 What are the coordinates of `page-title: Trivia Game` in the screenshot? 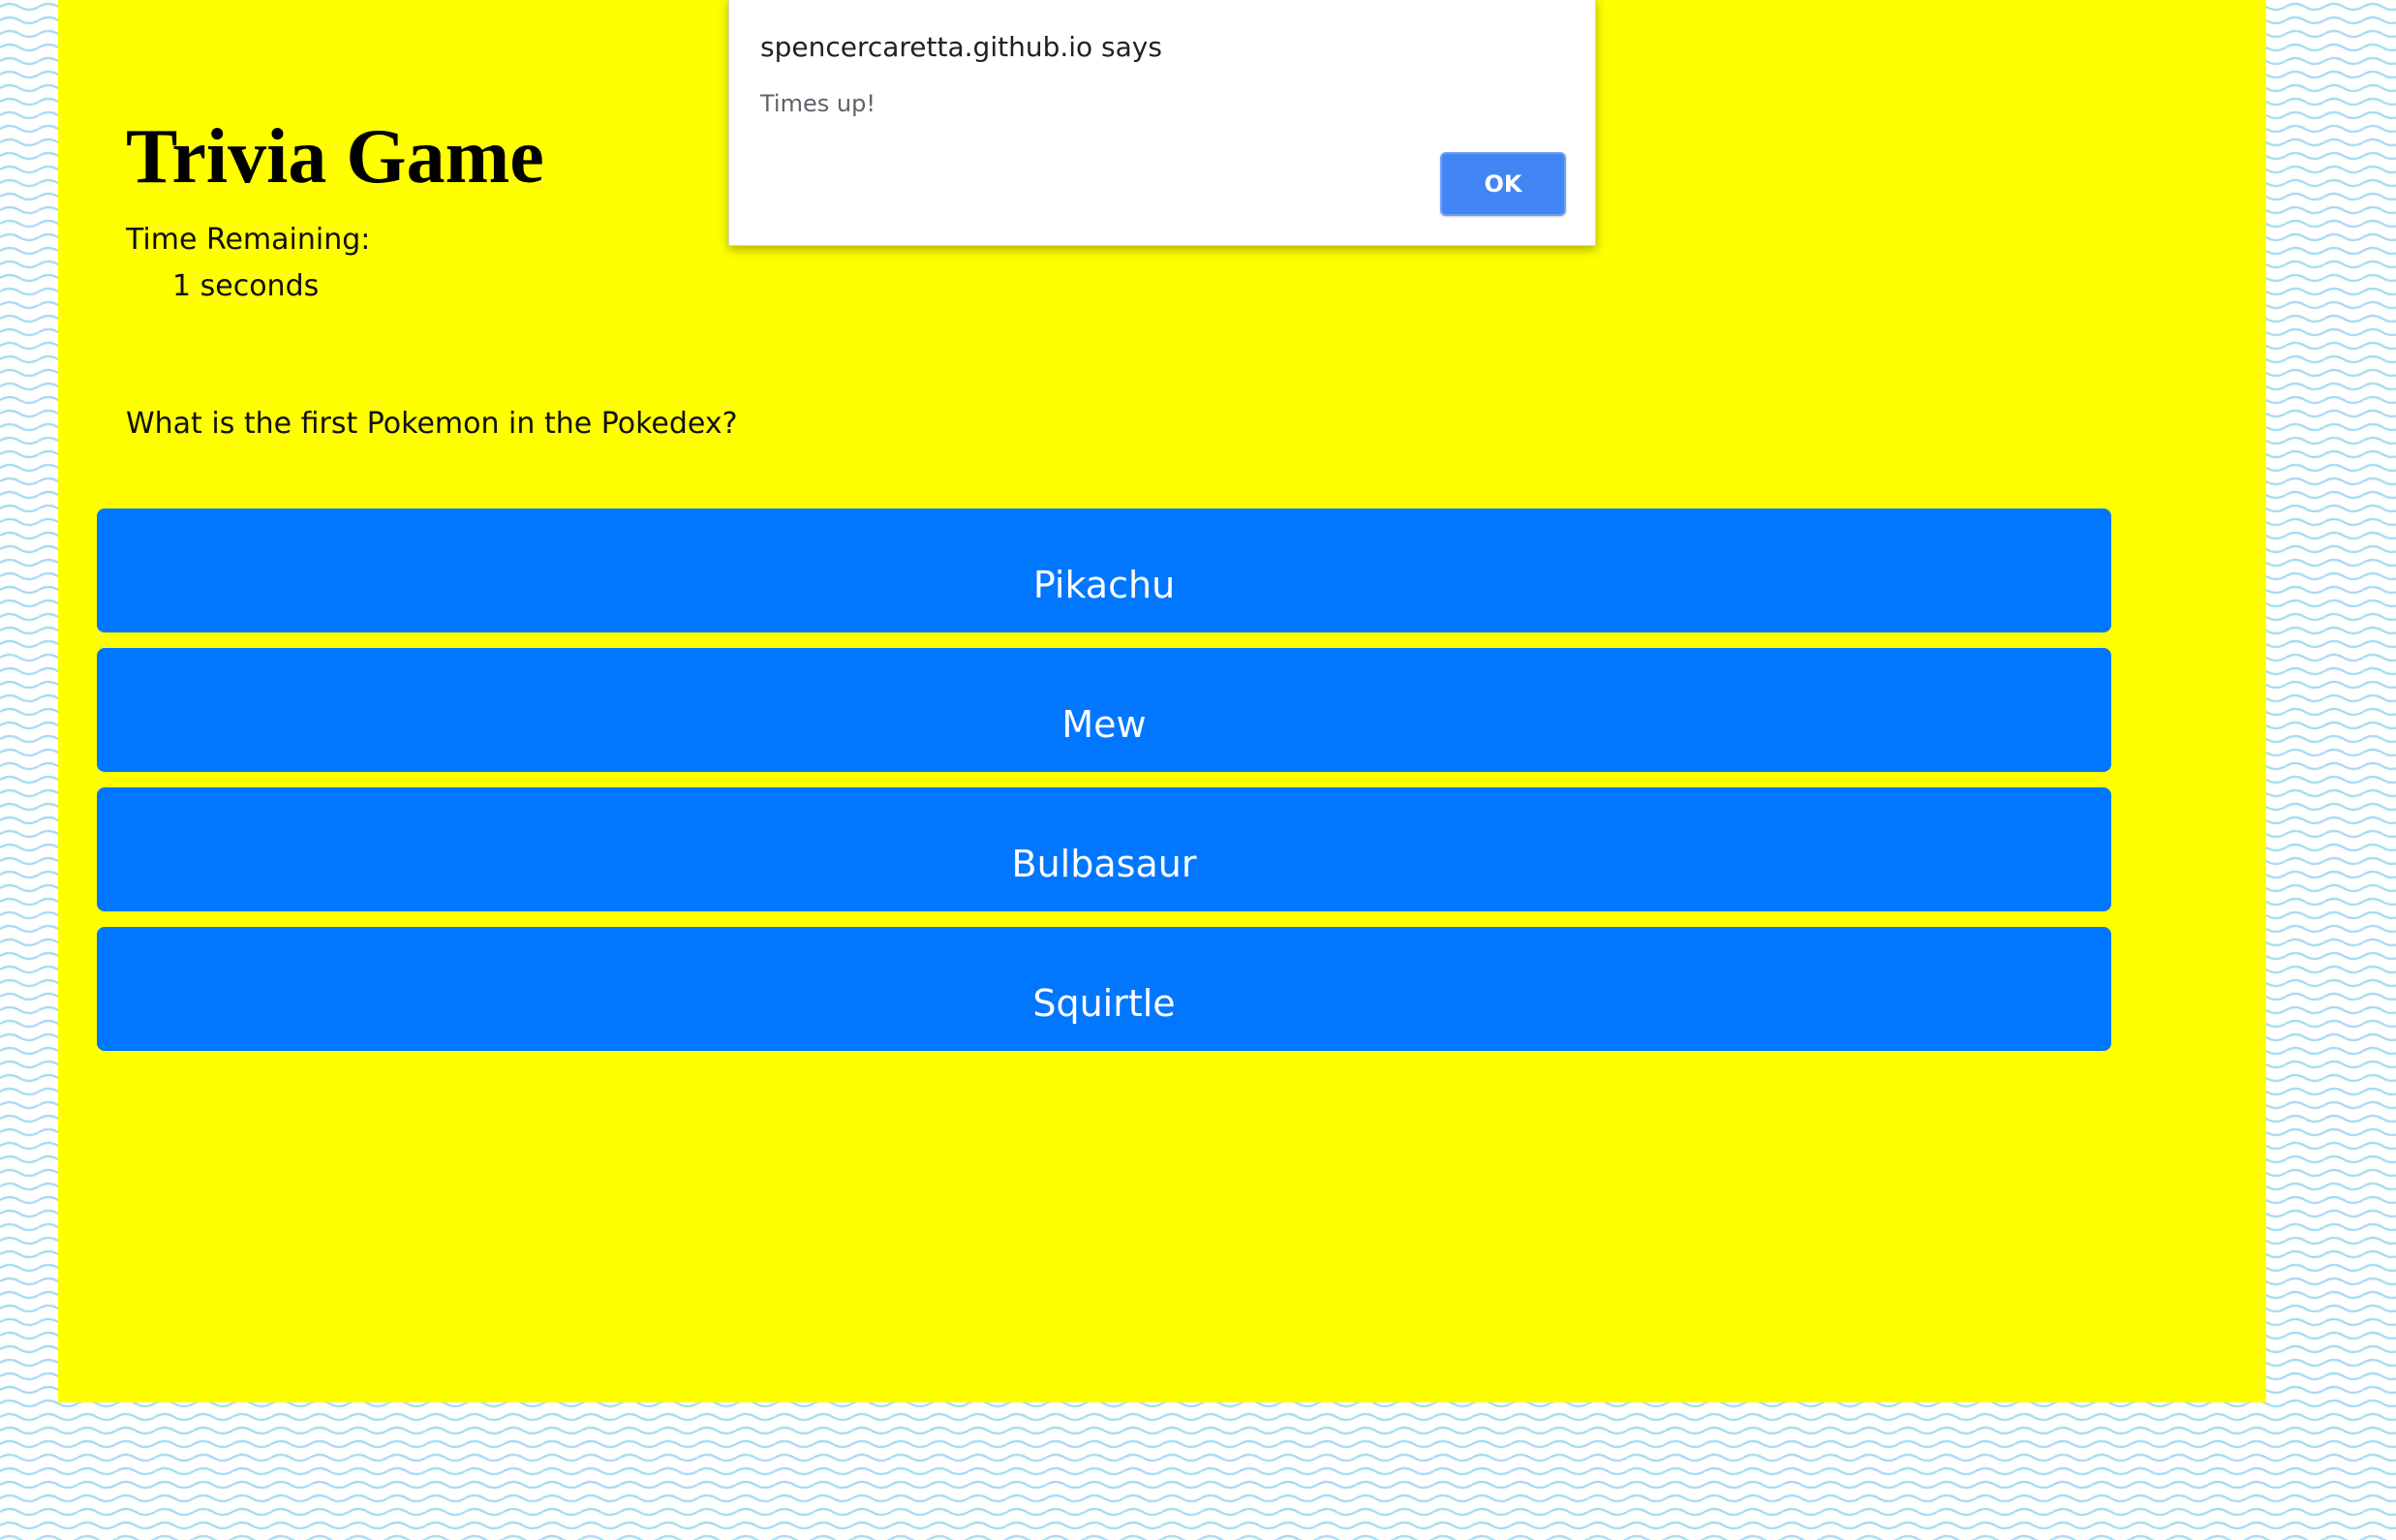 It's located at (335, 157).